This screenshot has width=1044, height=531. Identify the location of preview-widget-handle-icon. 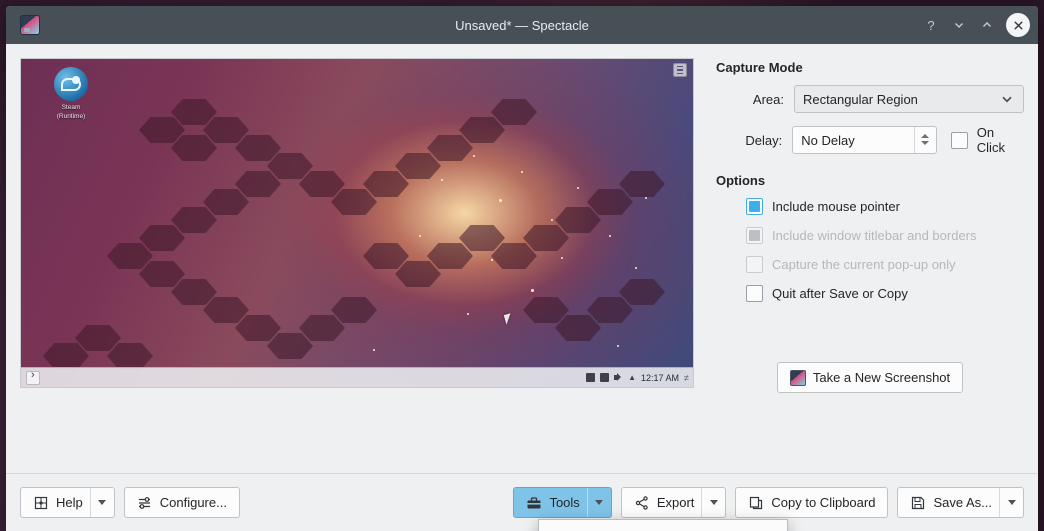
(680, 70).